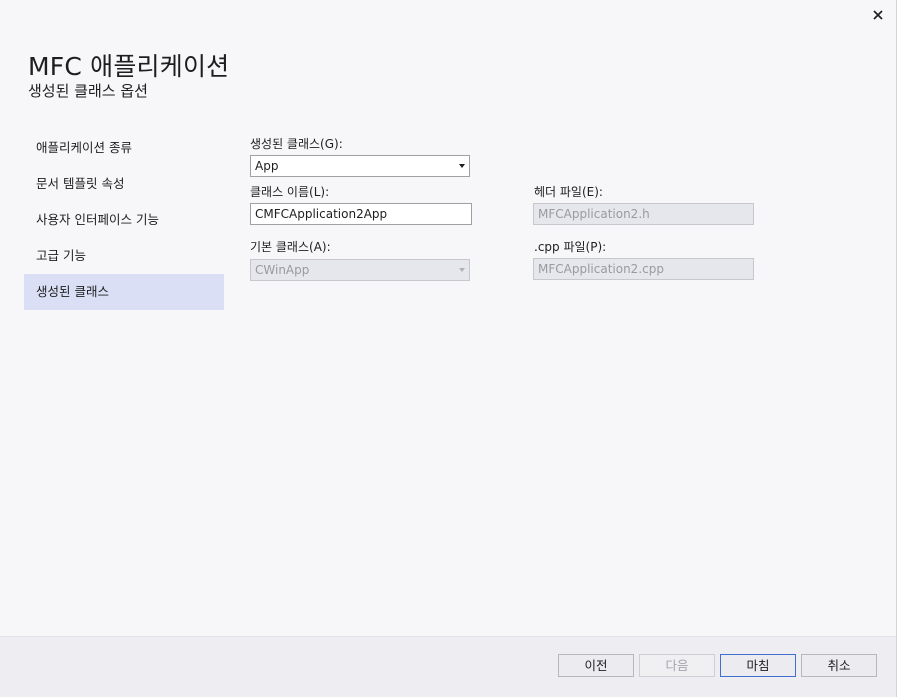 The height and width of the screenshot is (697, 897). What do you see at coordinates (677, 665) in the screenshot?
I see `next-button: 다음` at bounding box center [677, 665].